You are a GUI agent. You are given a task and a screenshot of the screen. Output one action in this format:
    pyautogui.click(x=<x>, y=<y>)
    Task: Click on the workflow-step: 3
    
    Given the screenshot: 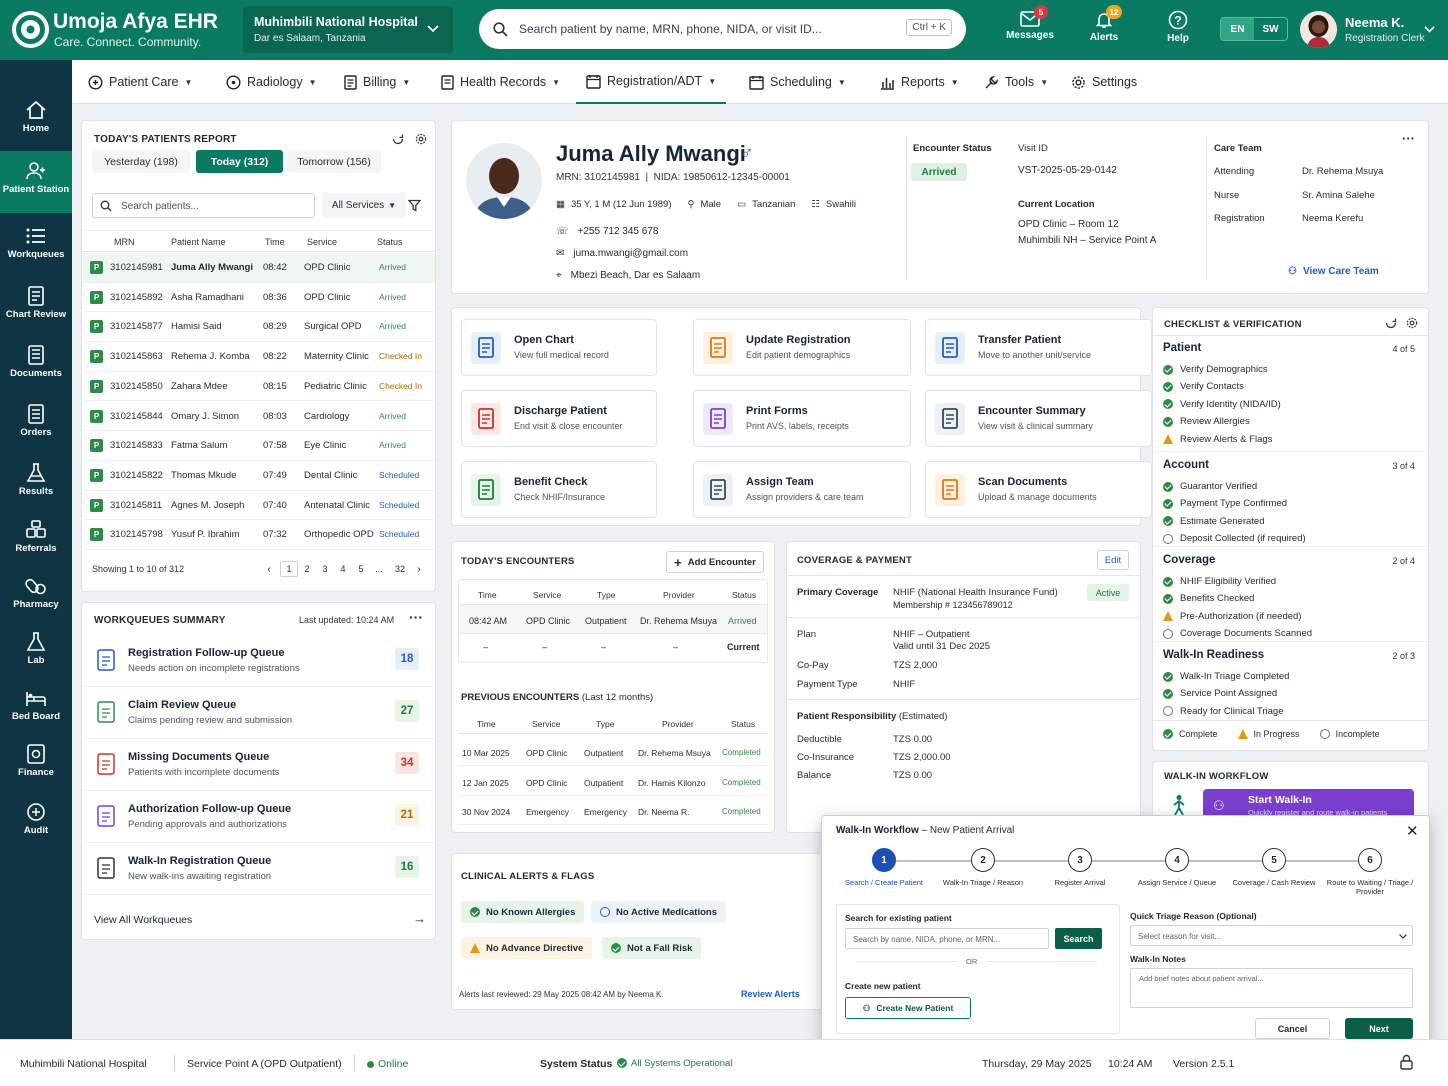 What is the action you would take?
    pyautogui.click(x=1080, y=860)
    